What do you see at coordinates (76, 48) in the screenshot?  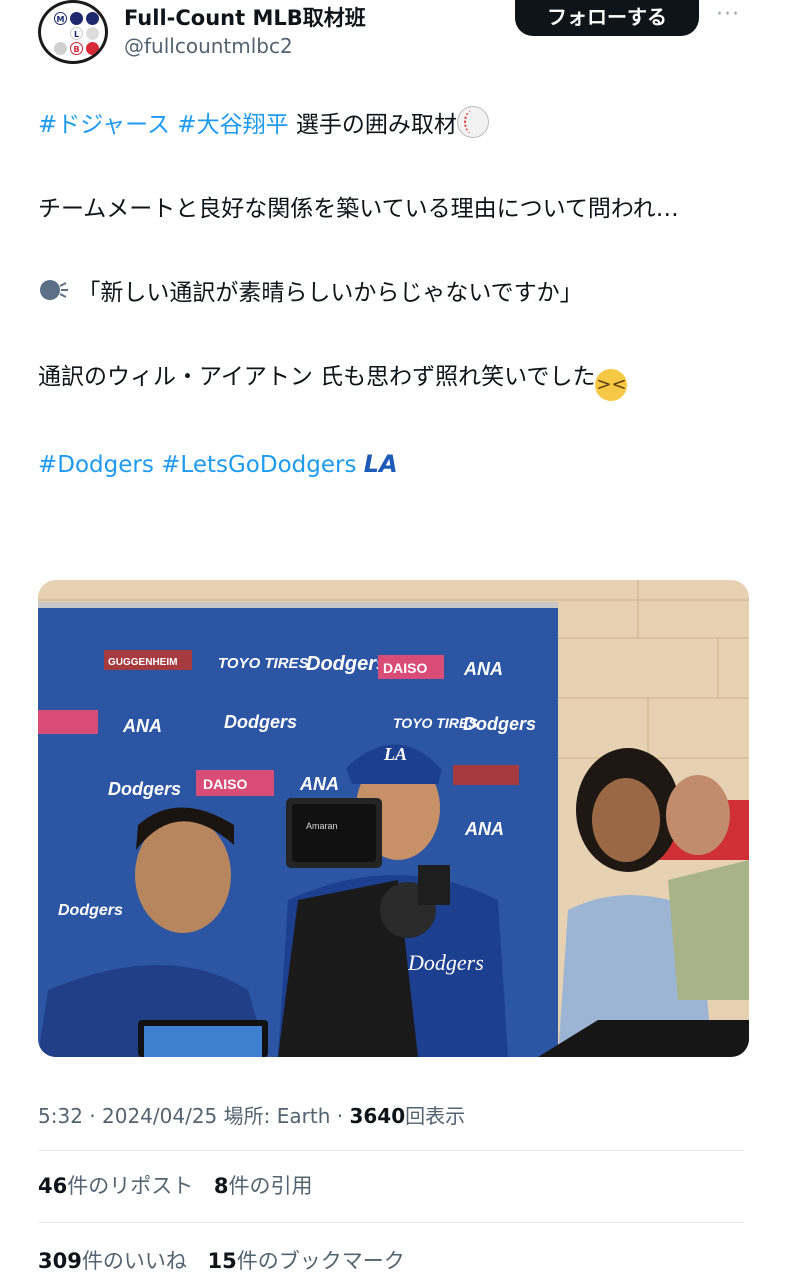 I see `avatar-letter-b: B` at bounding box center [76, 48].